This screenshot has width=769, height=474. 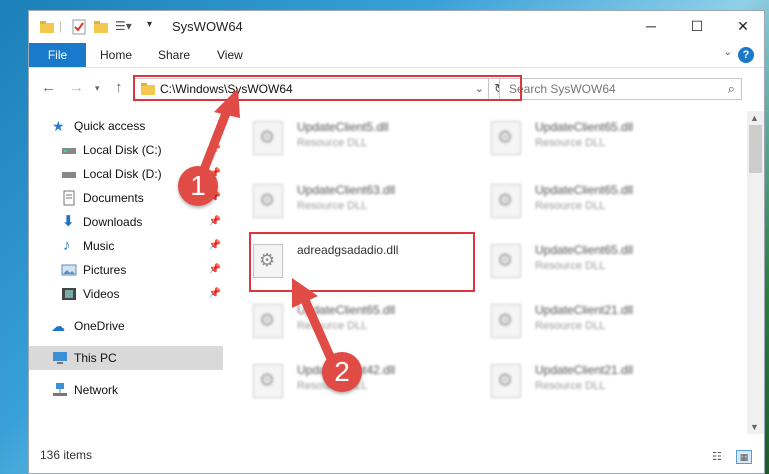 I want to click on arrow-1-head, so click(x=227, y=103).